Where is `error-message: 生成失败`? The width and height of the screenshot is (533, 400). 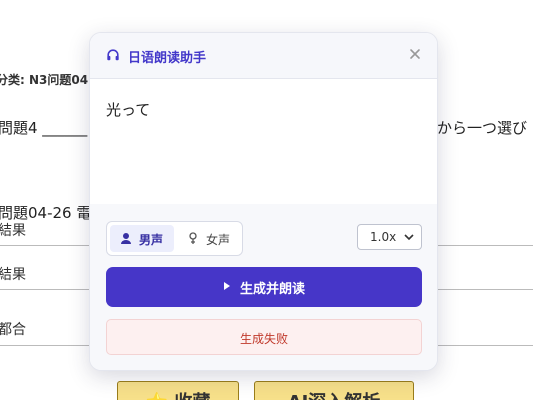
error-message: 生成失败 is located at coordinates (264, 337).